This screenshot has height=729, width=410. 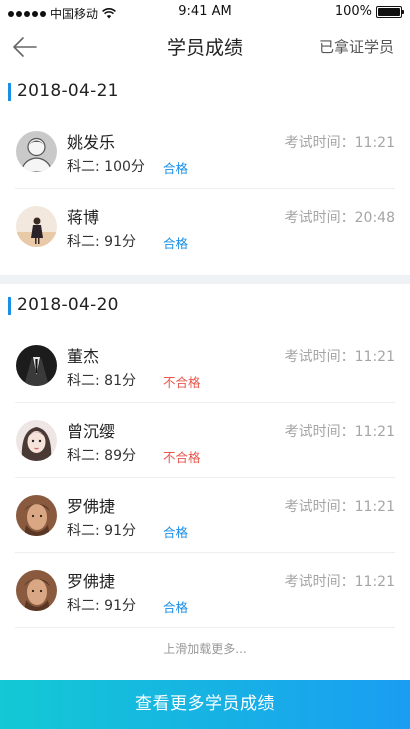 I want to click on battery-icon, so click(x=390, y=11).